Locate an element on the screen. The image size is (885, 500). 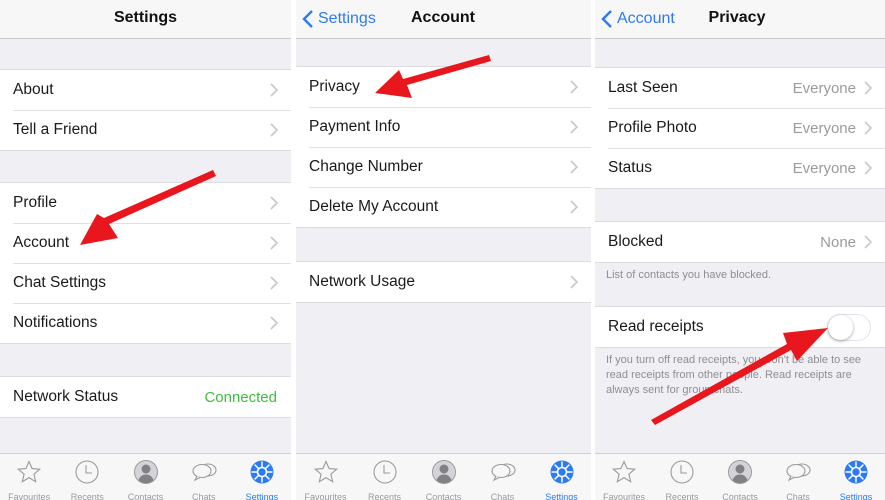
privacy-item-status: Status Everyone is located at coordinates (740, 168).